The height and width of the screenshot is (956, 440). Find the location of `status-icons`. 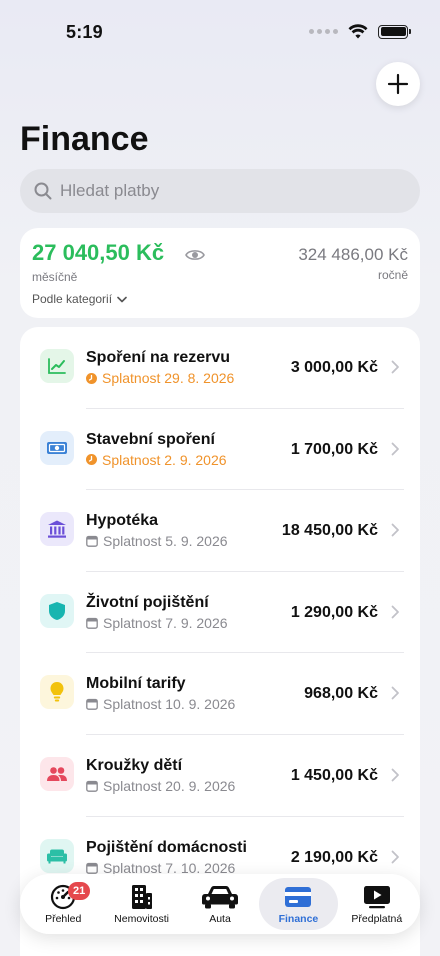

status-icons is located at coordinates (360, 31).